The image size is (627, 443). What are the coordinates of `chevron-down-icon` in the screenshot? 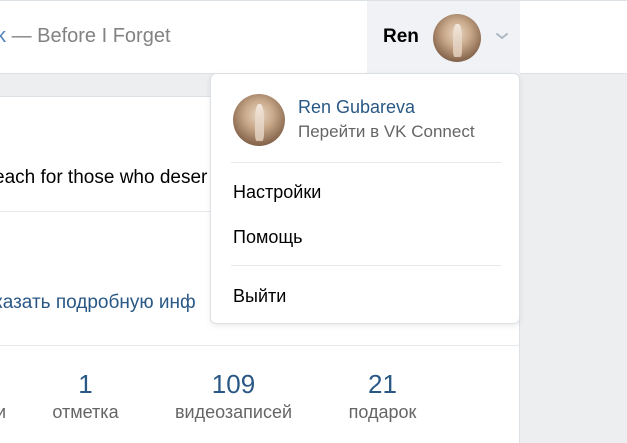 It's located at (502, 37).